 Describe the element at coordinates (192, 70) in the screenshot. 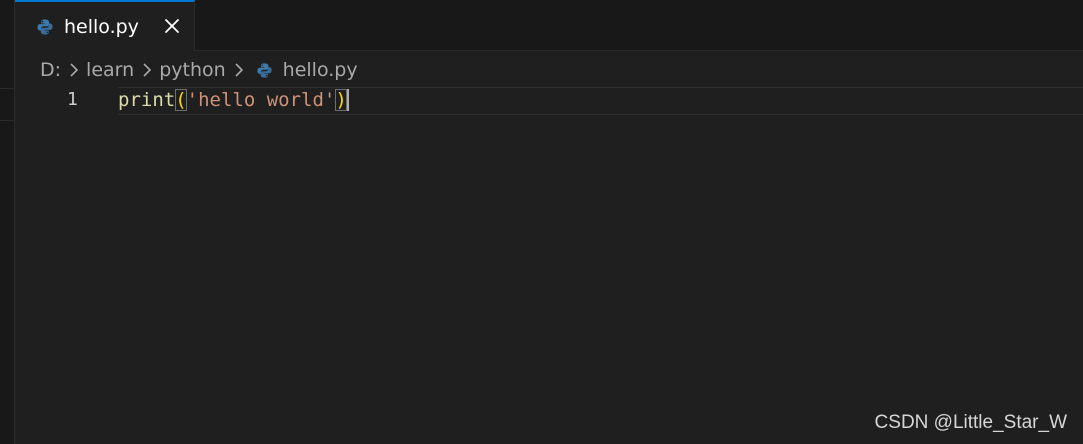

I see `breadcrumb-item-python: python` at that location.